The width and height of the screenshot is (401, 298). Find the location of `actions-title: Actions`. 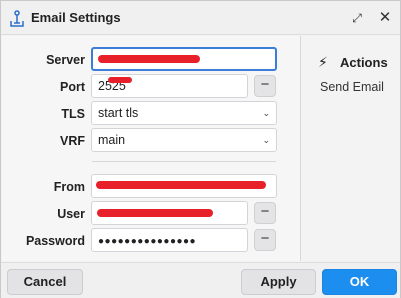

actions-title: Actions is located at coordinates (364, 62).